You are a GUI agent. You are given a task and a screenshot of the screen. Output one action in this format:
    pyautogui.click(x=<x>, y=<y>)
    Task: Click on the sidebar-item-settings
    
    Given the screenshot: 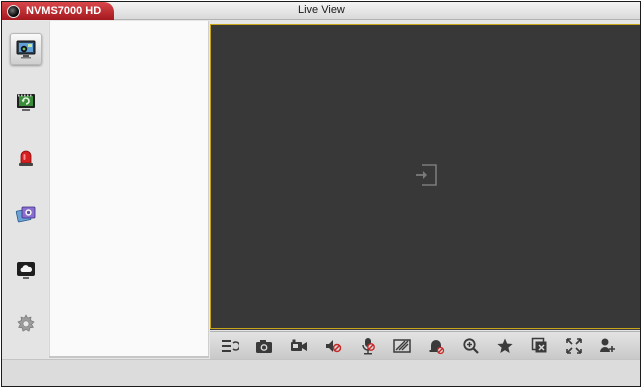 What is the action you would take?
    pyautogui.click(x=26, y=324)
    